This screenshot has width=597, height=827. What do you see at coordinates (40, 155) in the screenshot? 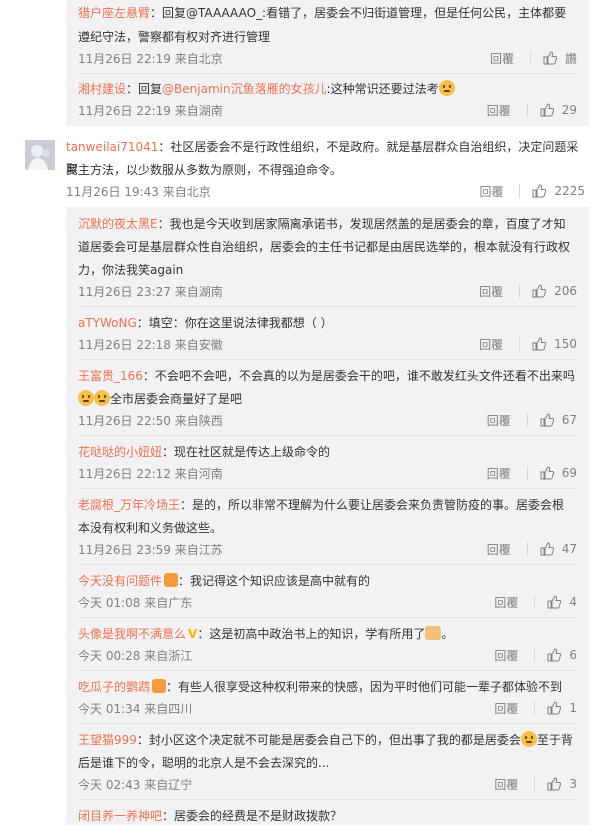
I see `avatar` at bounding box center [40, 155].